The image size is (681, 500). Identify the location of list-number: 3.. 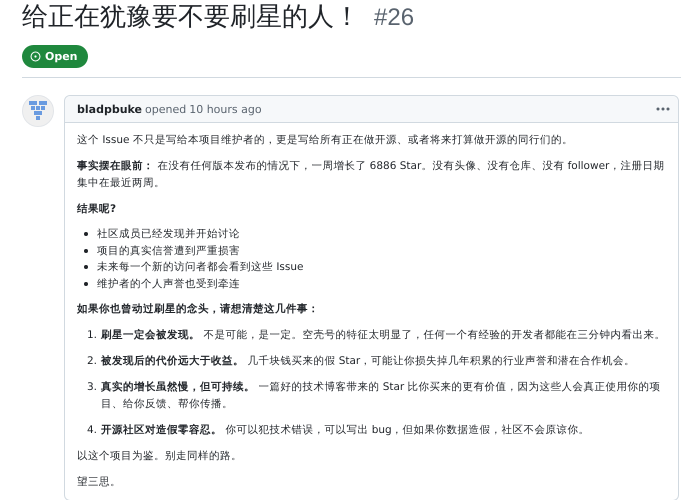
(92, 387).